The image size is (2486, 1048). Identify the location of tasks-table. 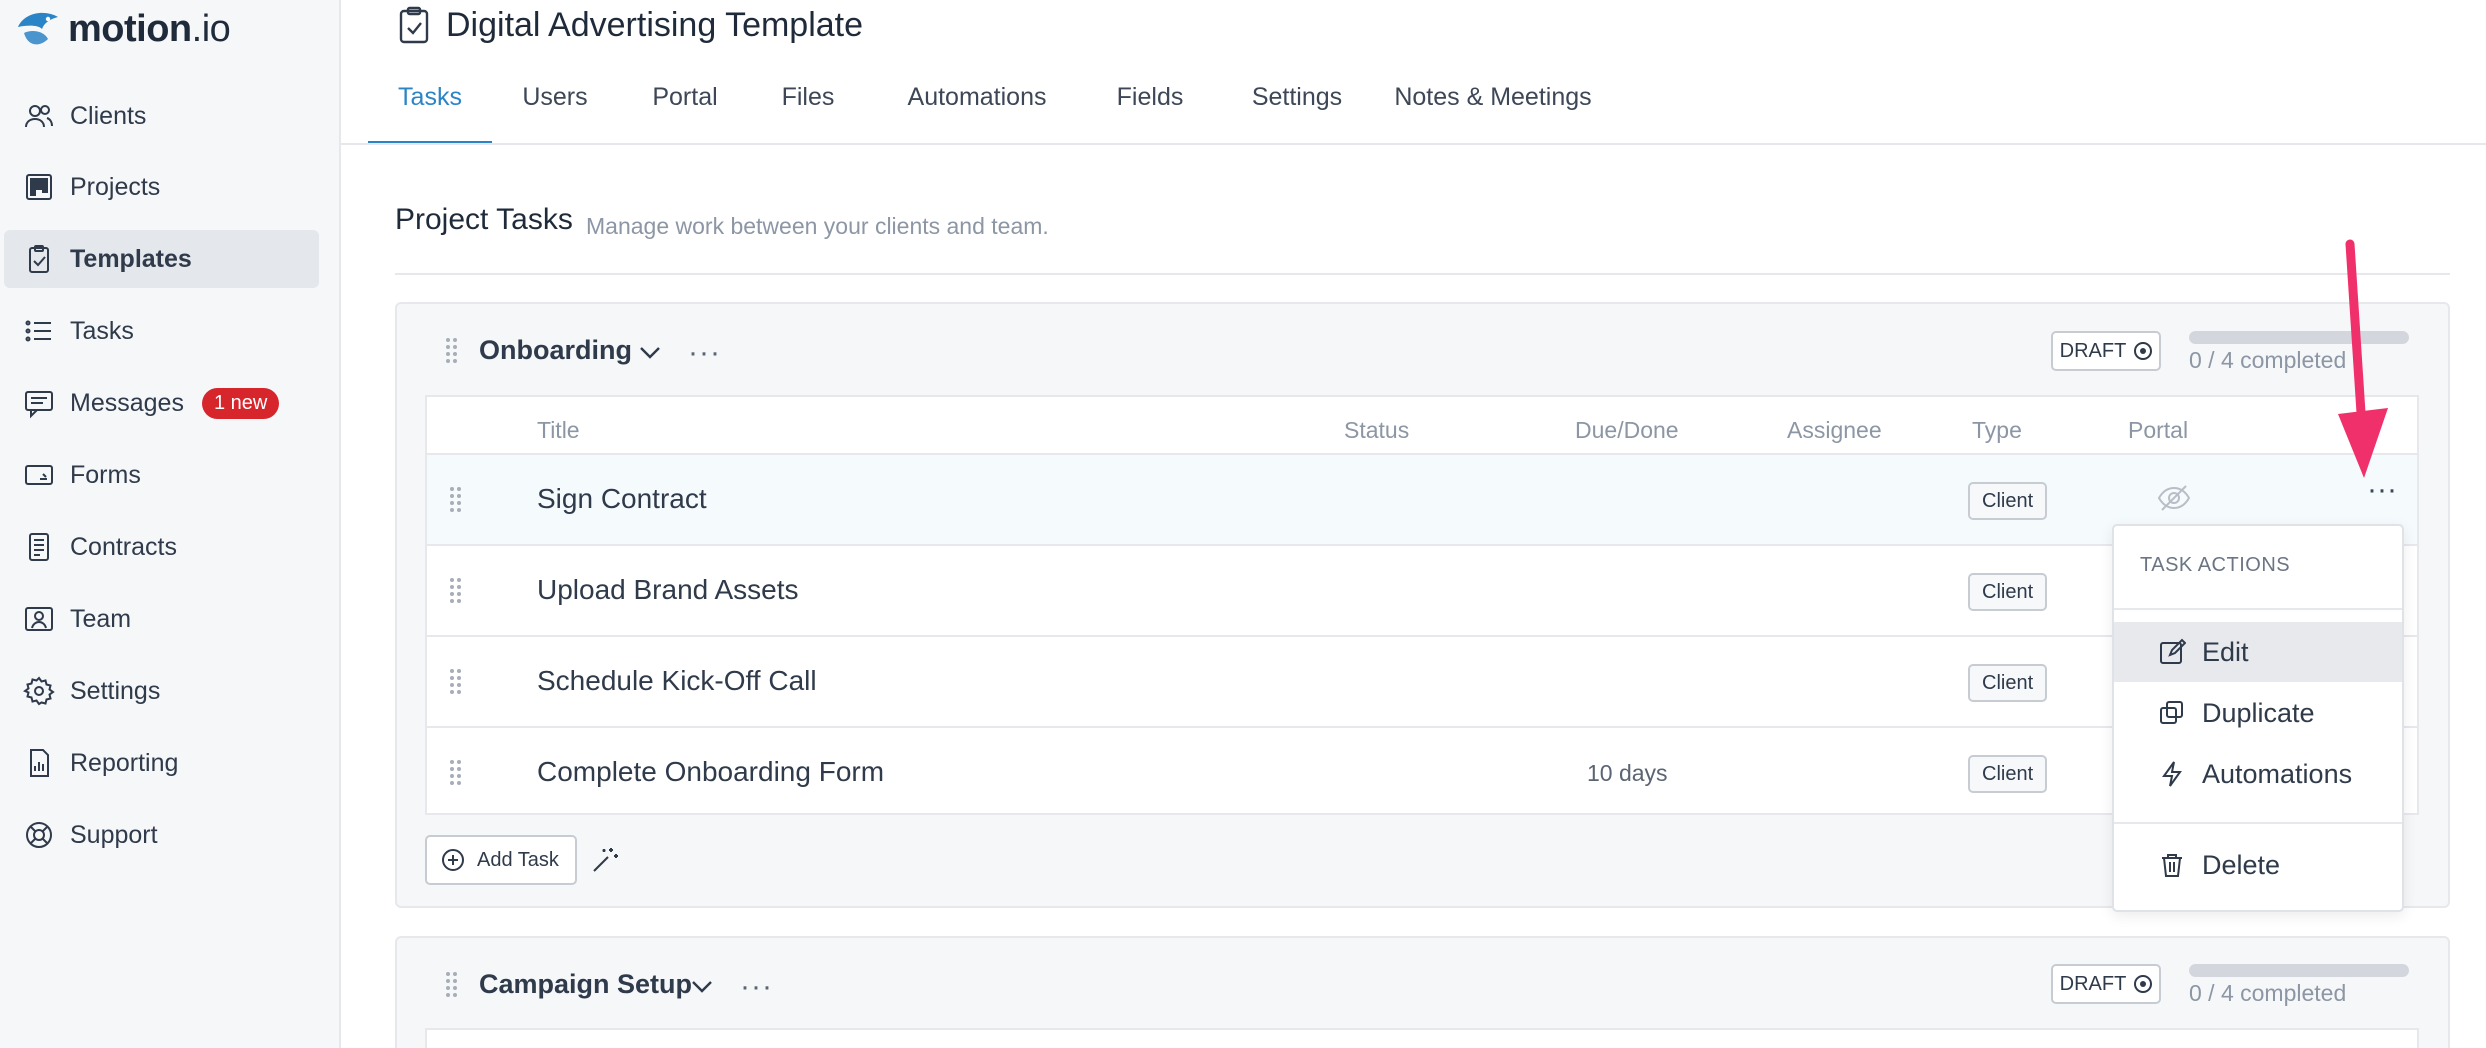
(1422, 1038).